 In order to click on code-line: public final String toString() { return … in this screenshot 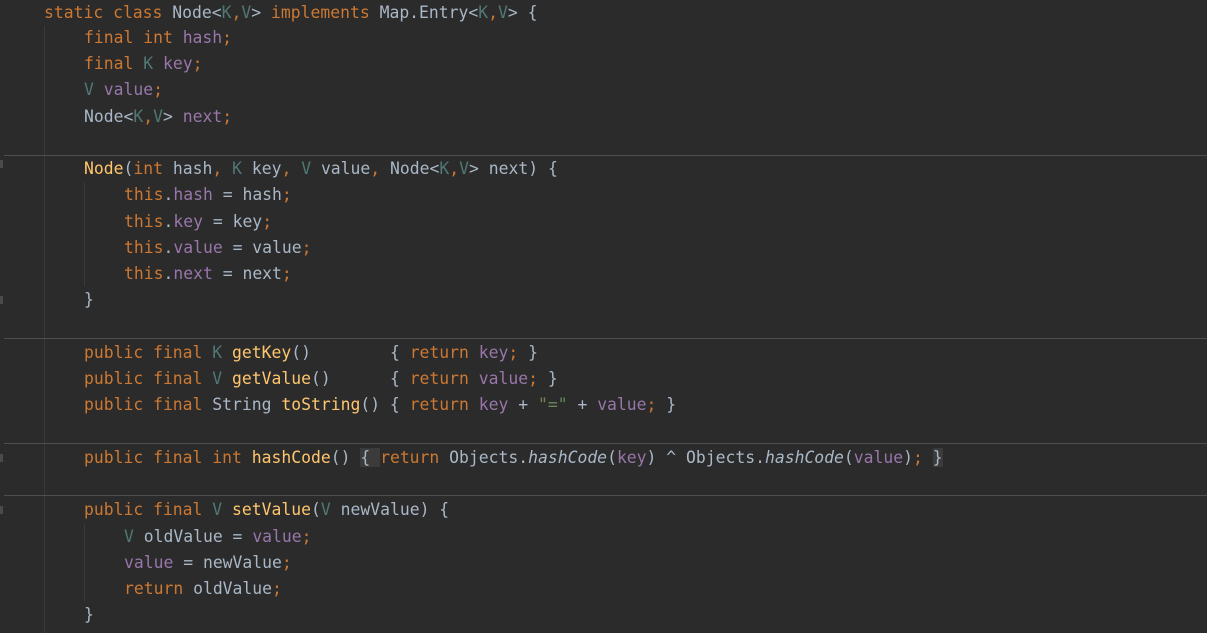, I will do `click(380, 405)`.